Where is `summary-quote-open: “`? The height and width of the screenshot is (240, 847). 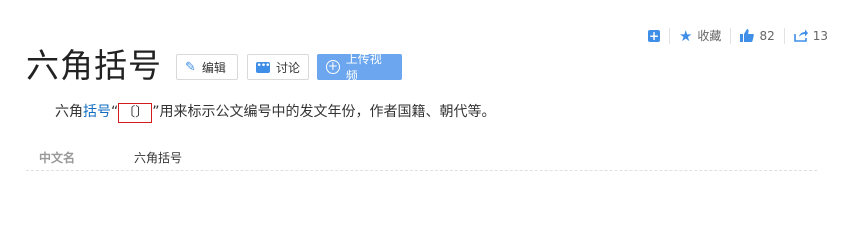 summary-quote-open: “ is located at coordinates (115, 112).